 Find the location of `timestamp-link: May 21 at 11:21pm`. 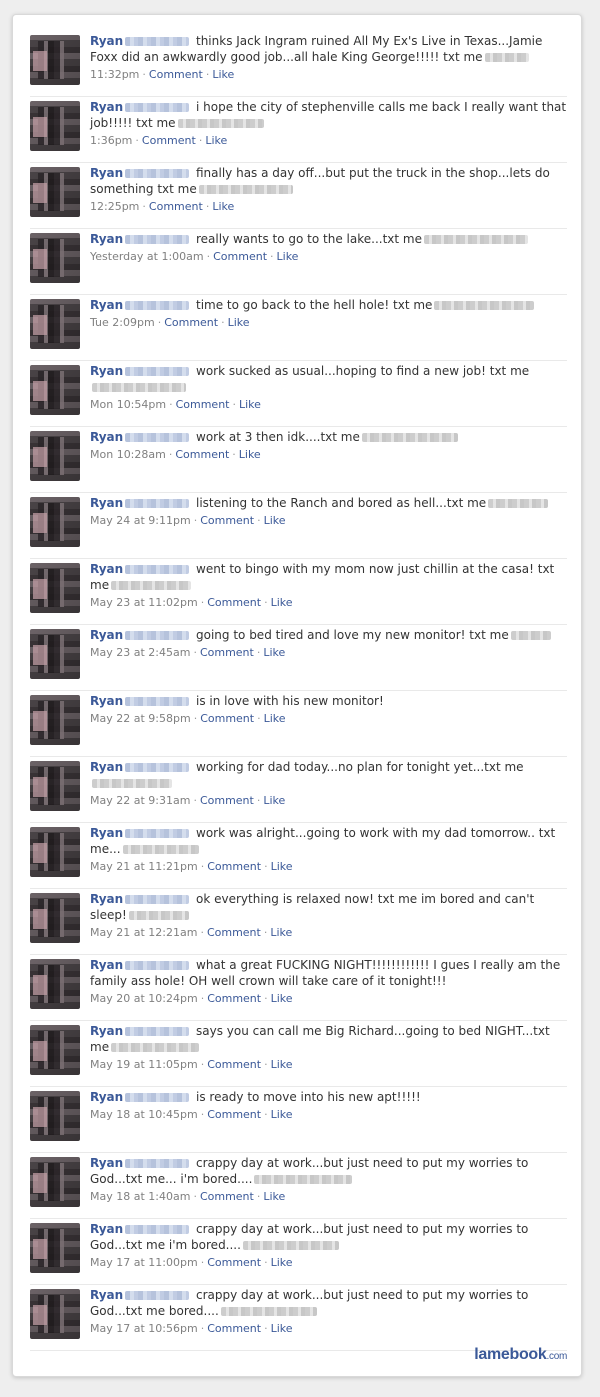

timestamp-link: May 21 at 11:21pm is located at coordinates (144, 866).